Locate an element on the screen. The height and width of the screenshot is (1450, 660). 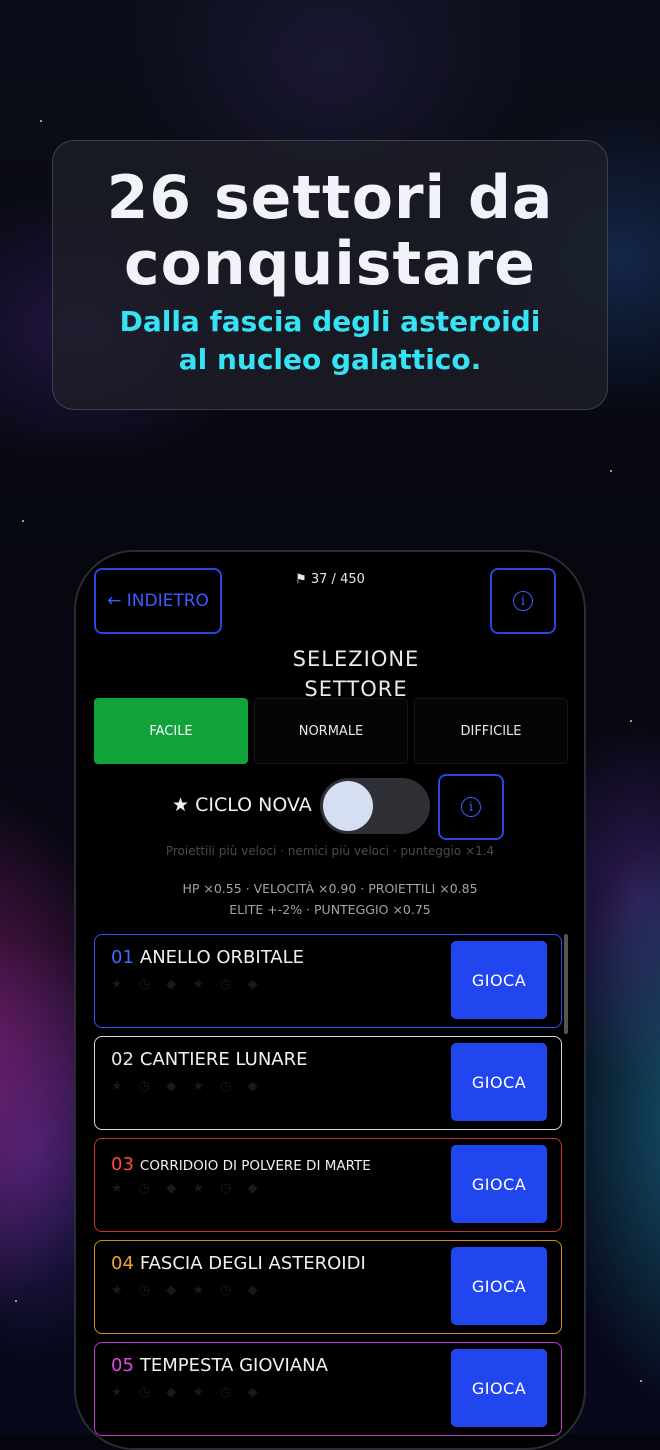
info-button: i is located at coordinates (523, 601).